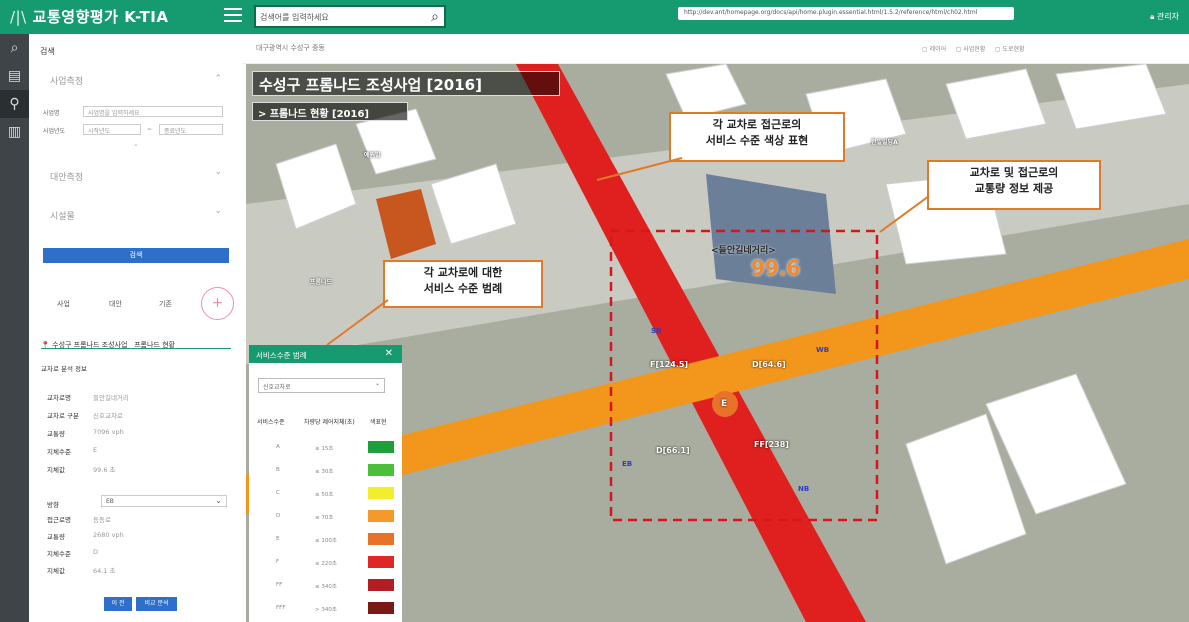 This screenshot has width=1189, height=622. I want to click on legend-delay: ≤ 340초, so click(326, 587).